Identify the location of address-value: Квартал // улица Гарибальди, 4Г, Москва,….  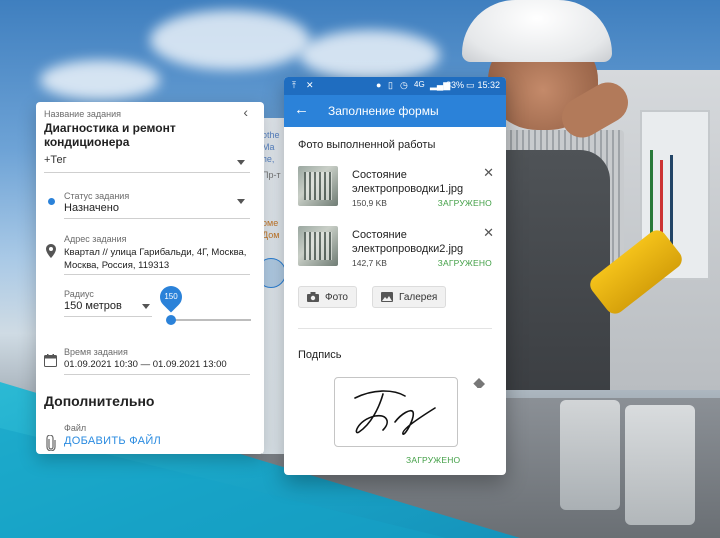
(159, 259).